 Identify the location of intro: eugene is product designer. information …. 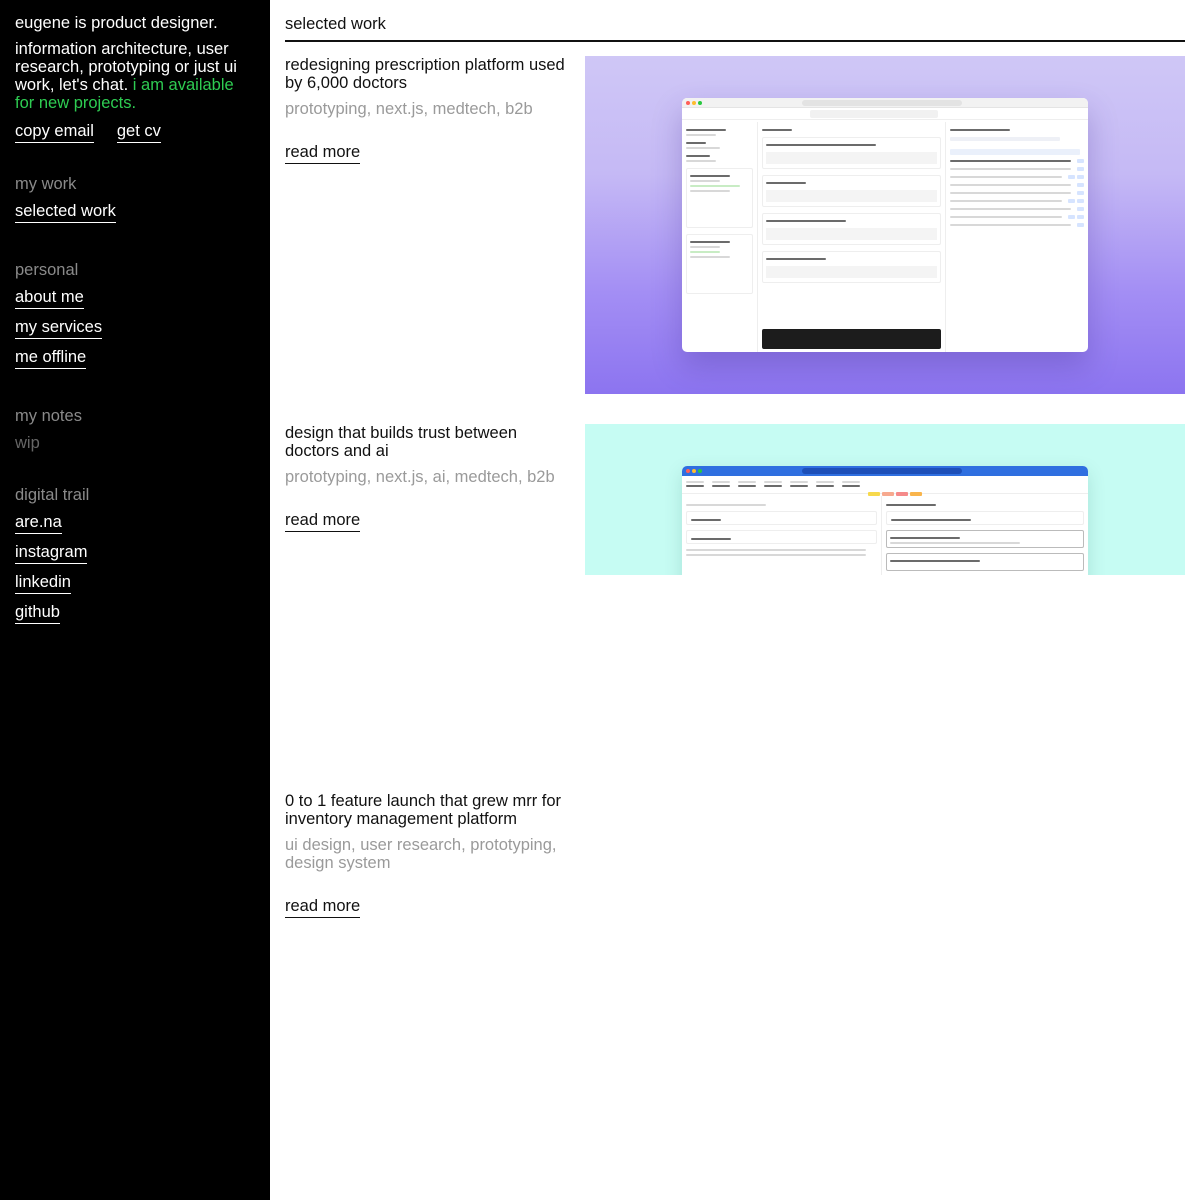
(135, 63).